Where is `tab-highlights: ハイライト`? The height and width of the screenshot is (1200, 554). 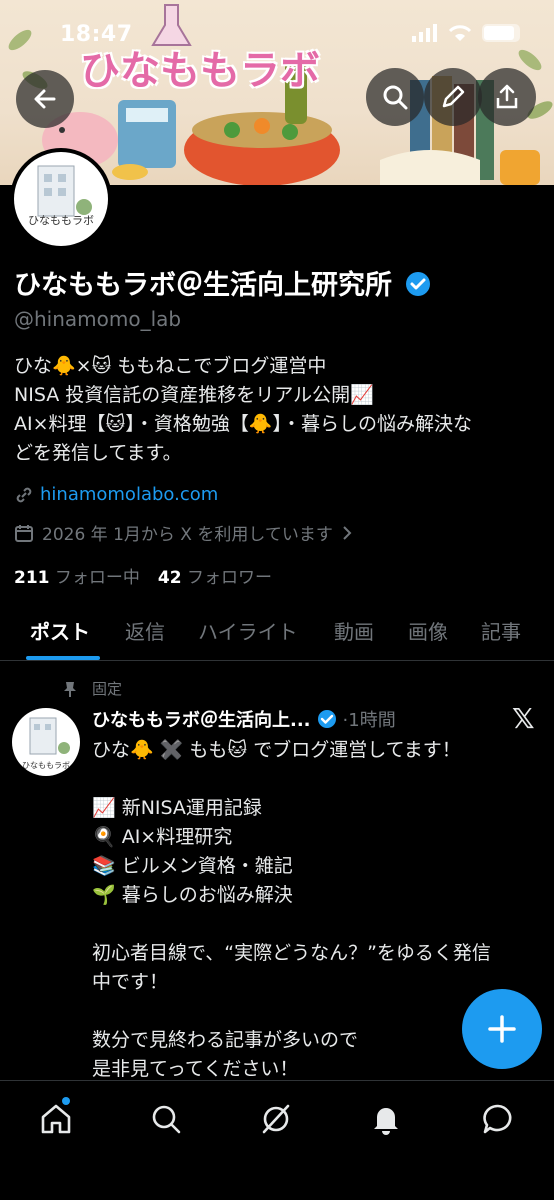
tab-highlights: ハイライト is located at coordinates (248, 630).